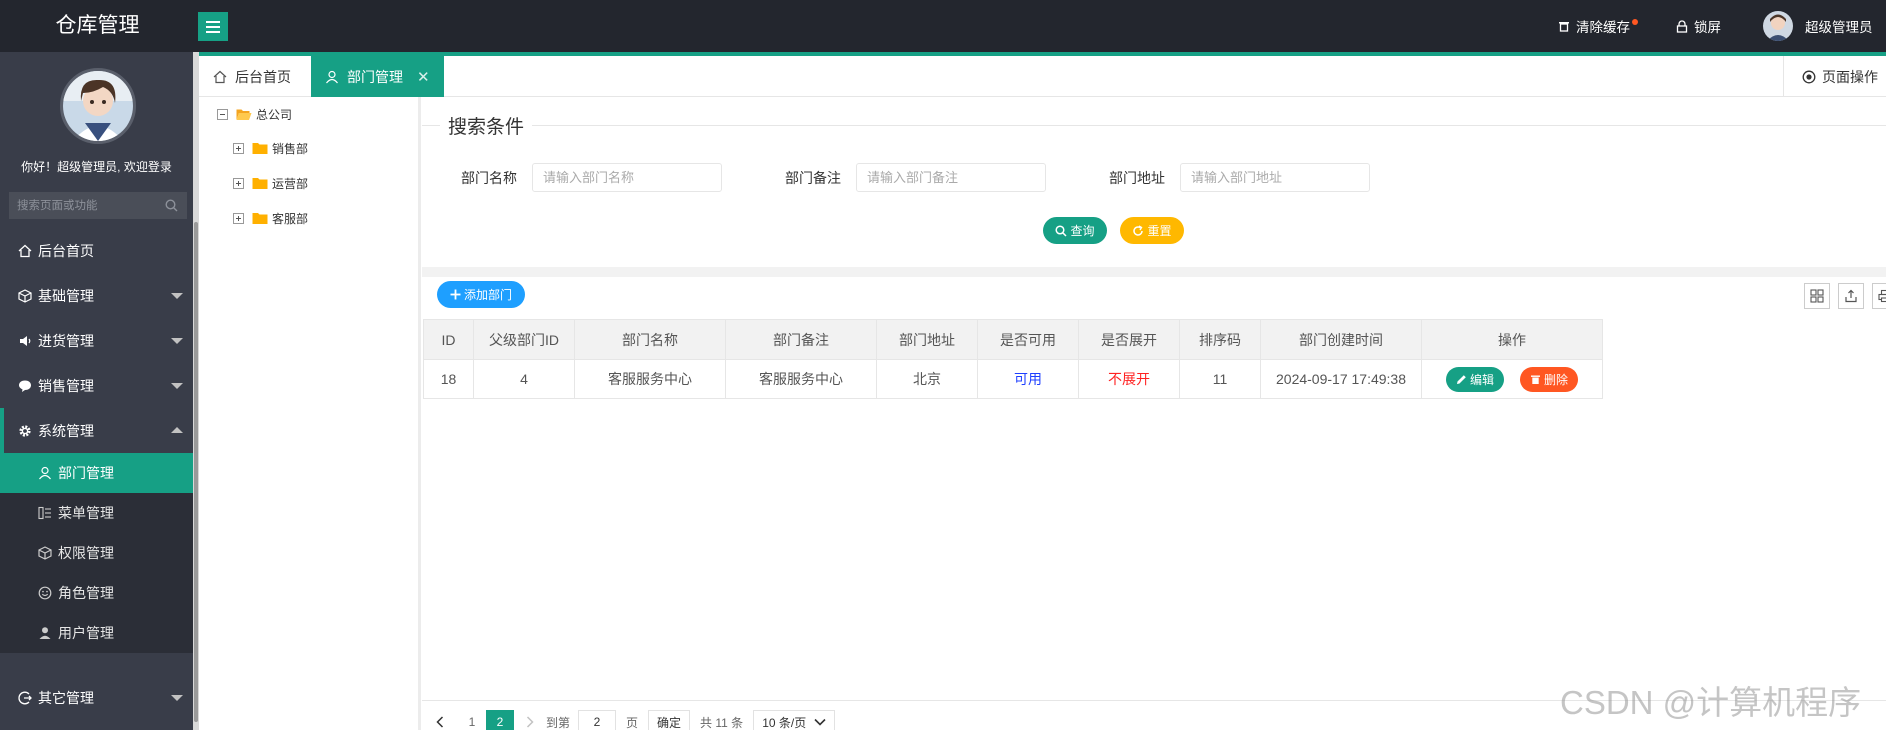  I want to click on tree-node-operations: 运营部, so click(270, 183).